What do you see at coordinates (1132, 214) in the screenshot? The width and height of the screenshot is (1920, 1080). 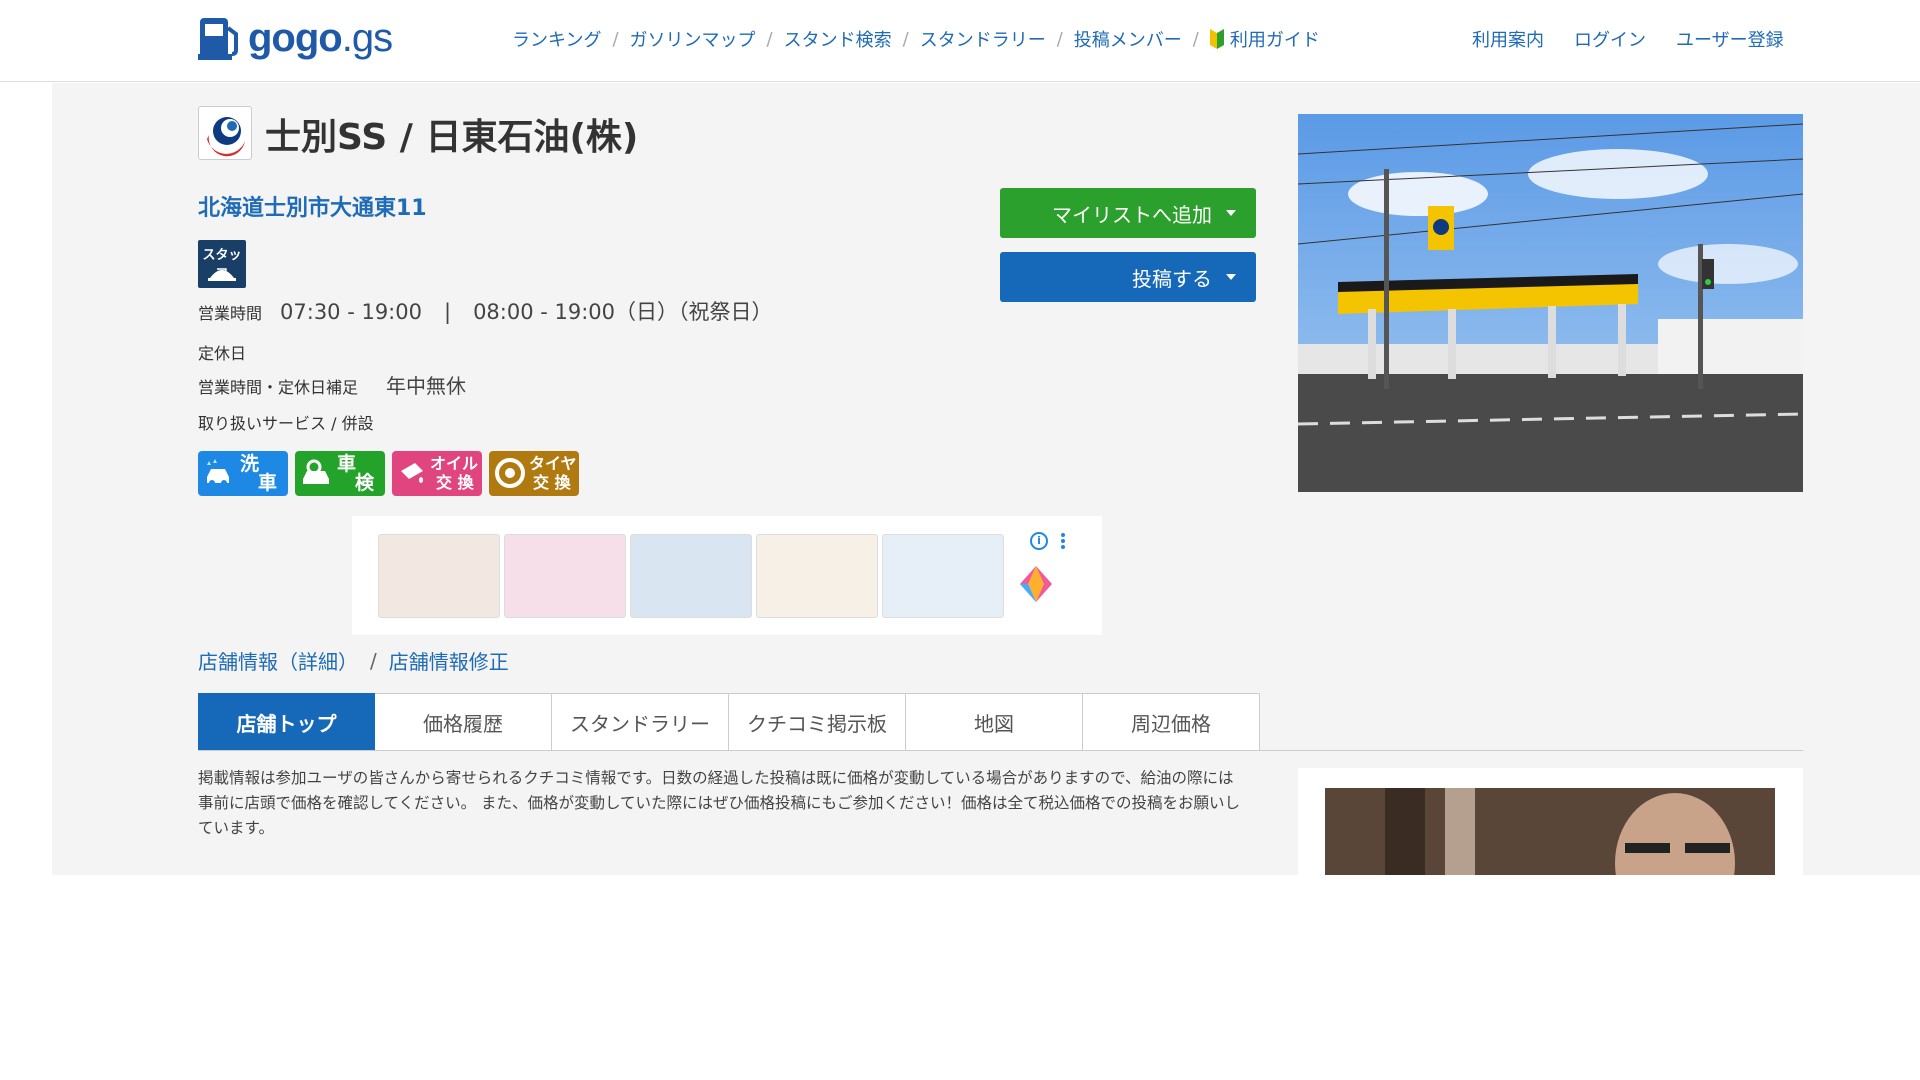 I see `add-to-mylist-label: マイリストへ追加` at bounding box center [1132, 214].